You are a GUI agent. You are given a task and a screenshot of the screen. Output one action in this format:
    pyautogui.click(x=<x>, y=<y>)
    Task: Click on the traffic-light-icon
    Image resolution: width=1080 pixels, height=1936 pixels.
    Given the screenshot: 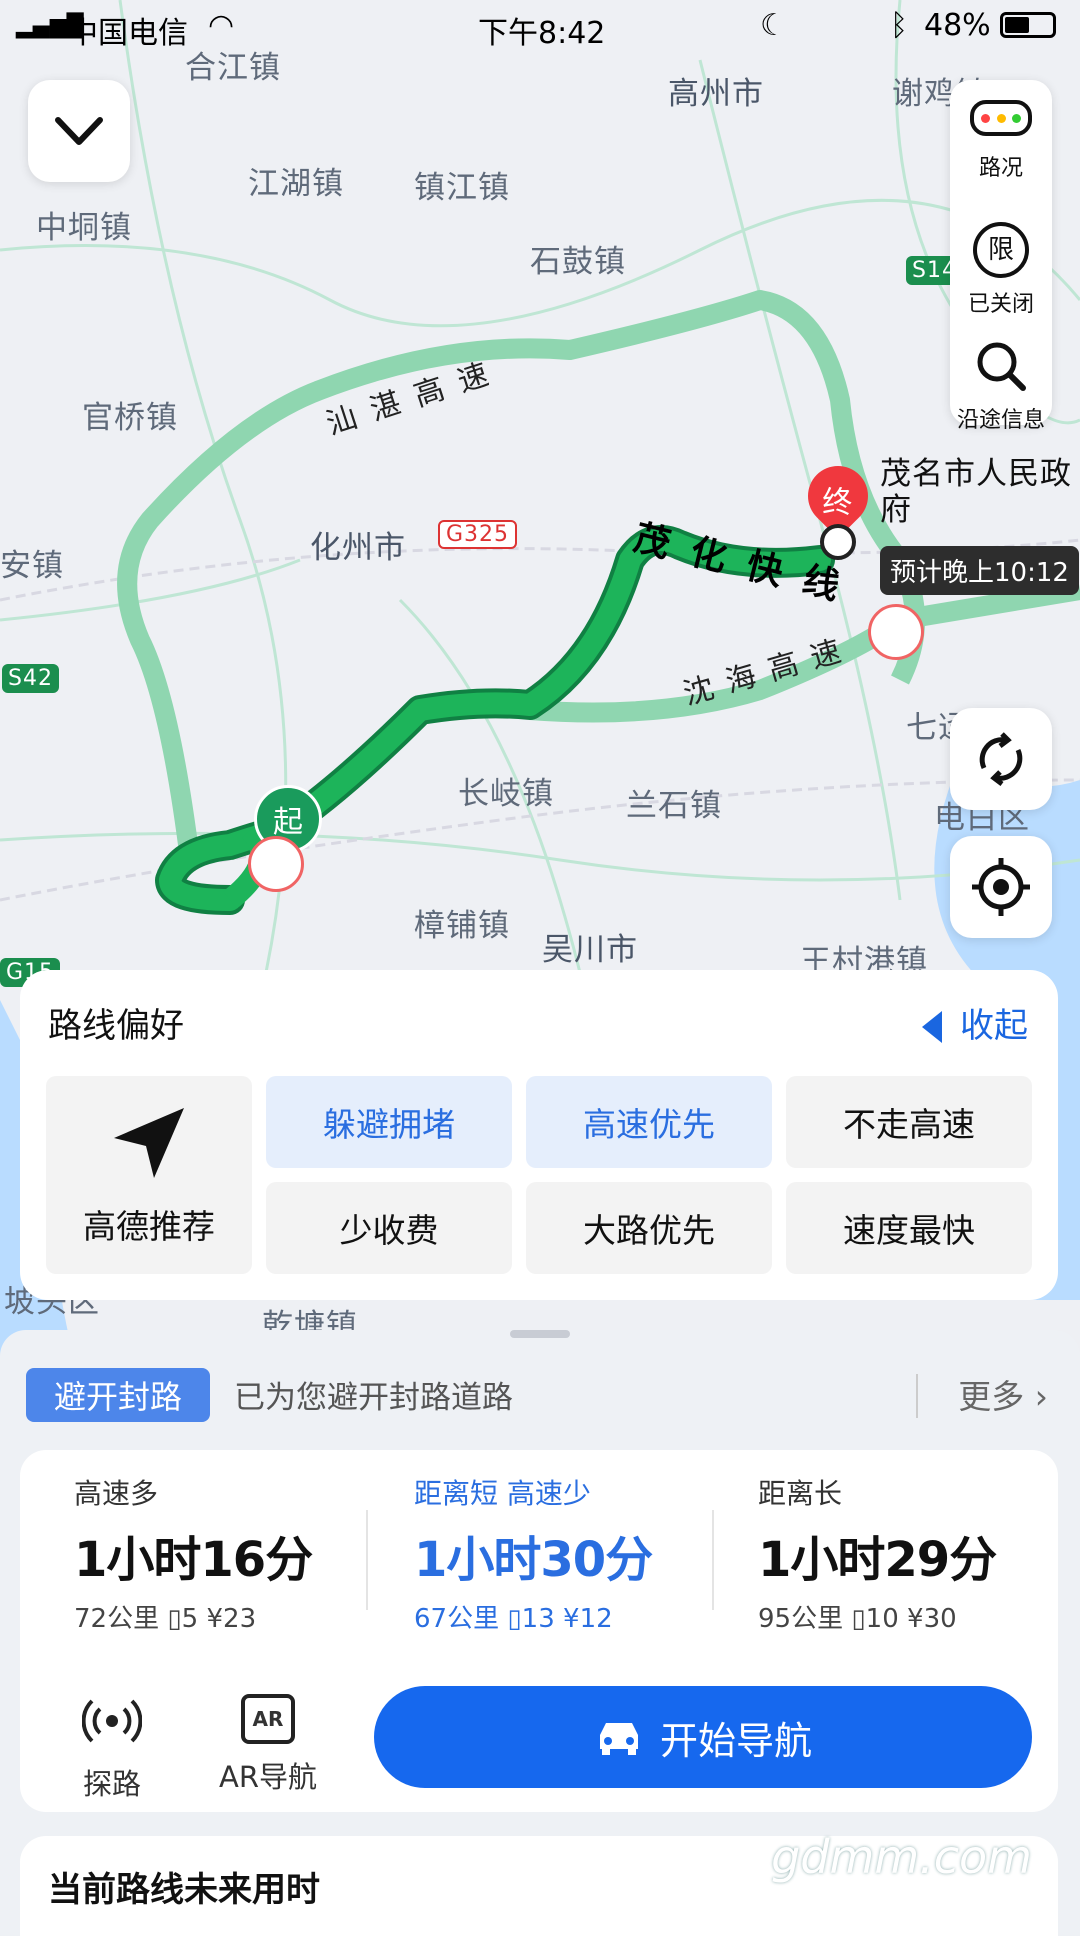 What is the action you would take?
    pyautogui.click(x=1001, y=118)
    